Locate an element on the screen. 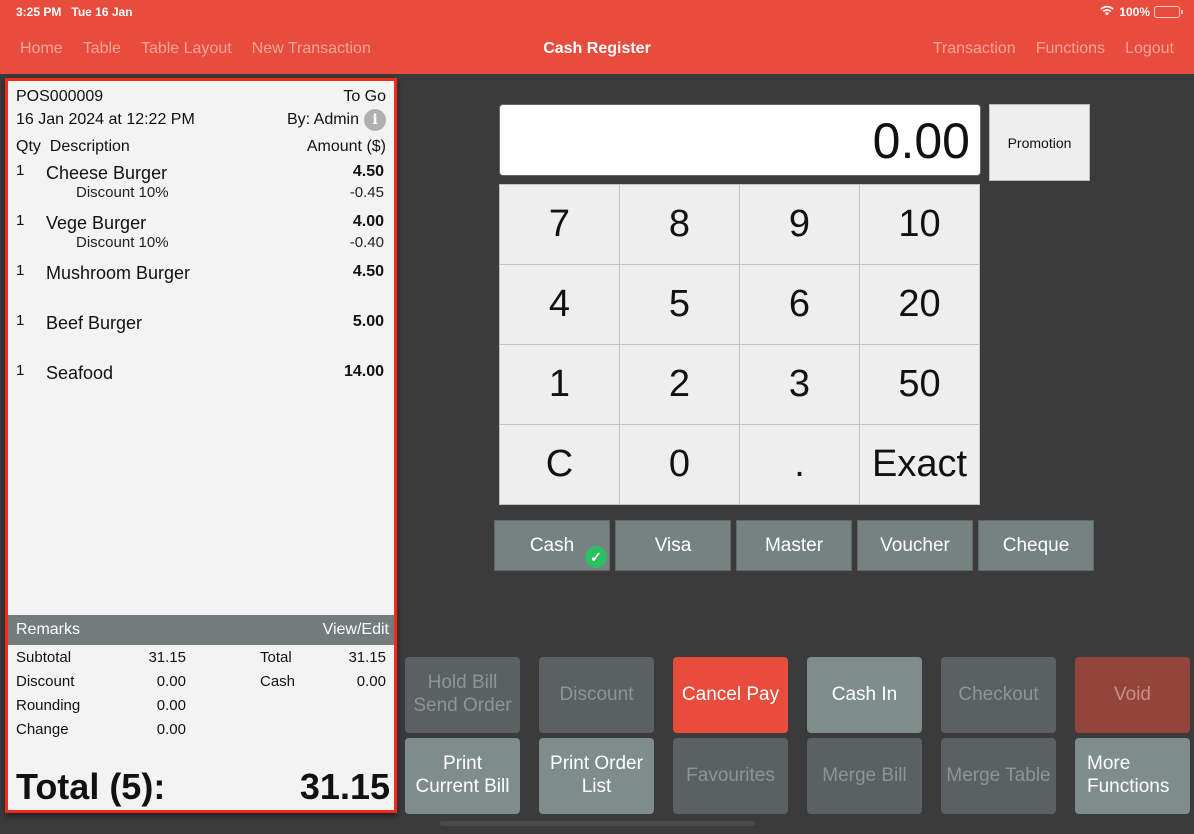 The image size is (1194, 834). status-indicators: 100% is located at coordinates (1141, 11).